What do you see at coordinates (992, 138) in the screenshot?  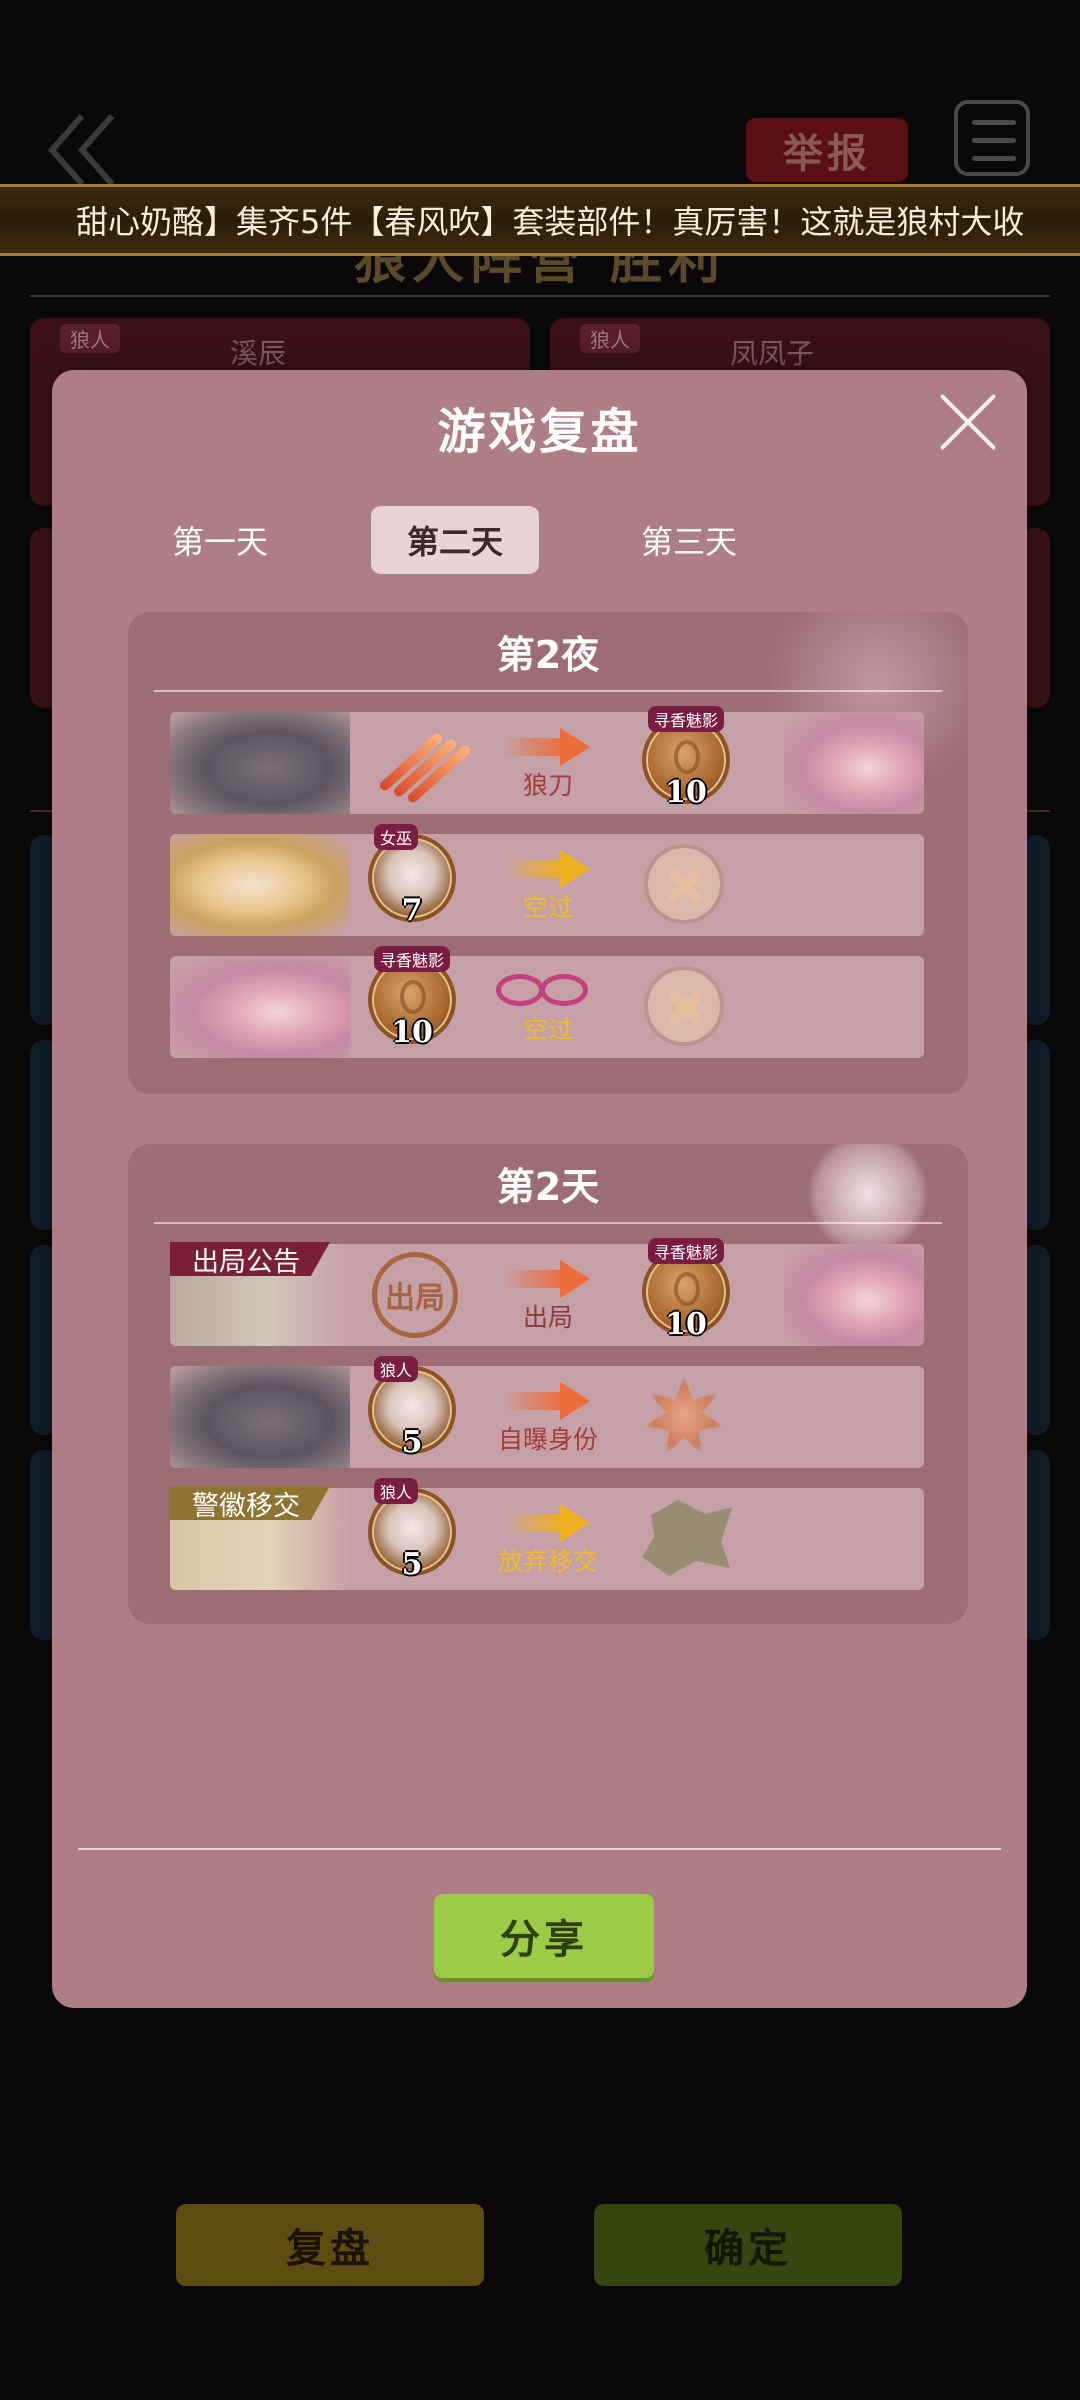 I see `menu-list-icon` at bounding box center [992, 138].